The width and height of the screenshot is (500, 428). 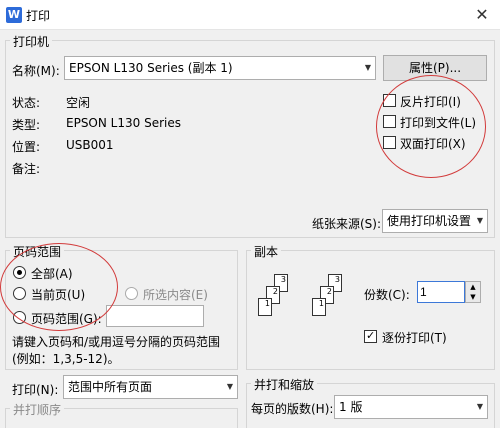 I want to click on selection-radio, so click(x=131, y=293).